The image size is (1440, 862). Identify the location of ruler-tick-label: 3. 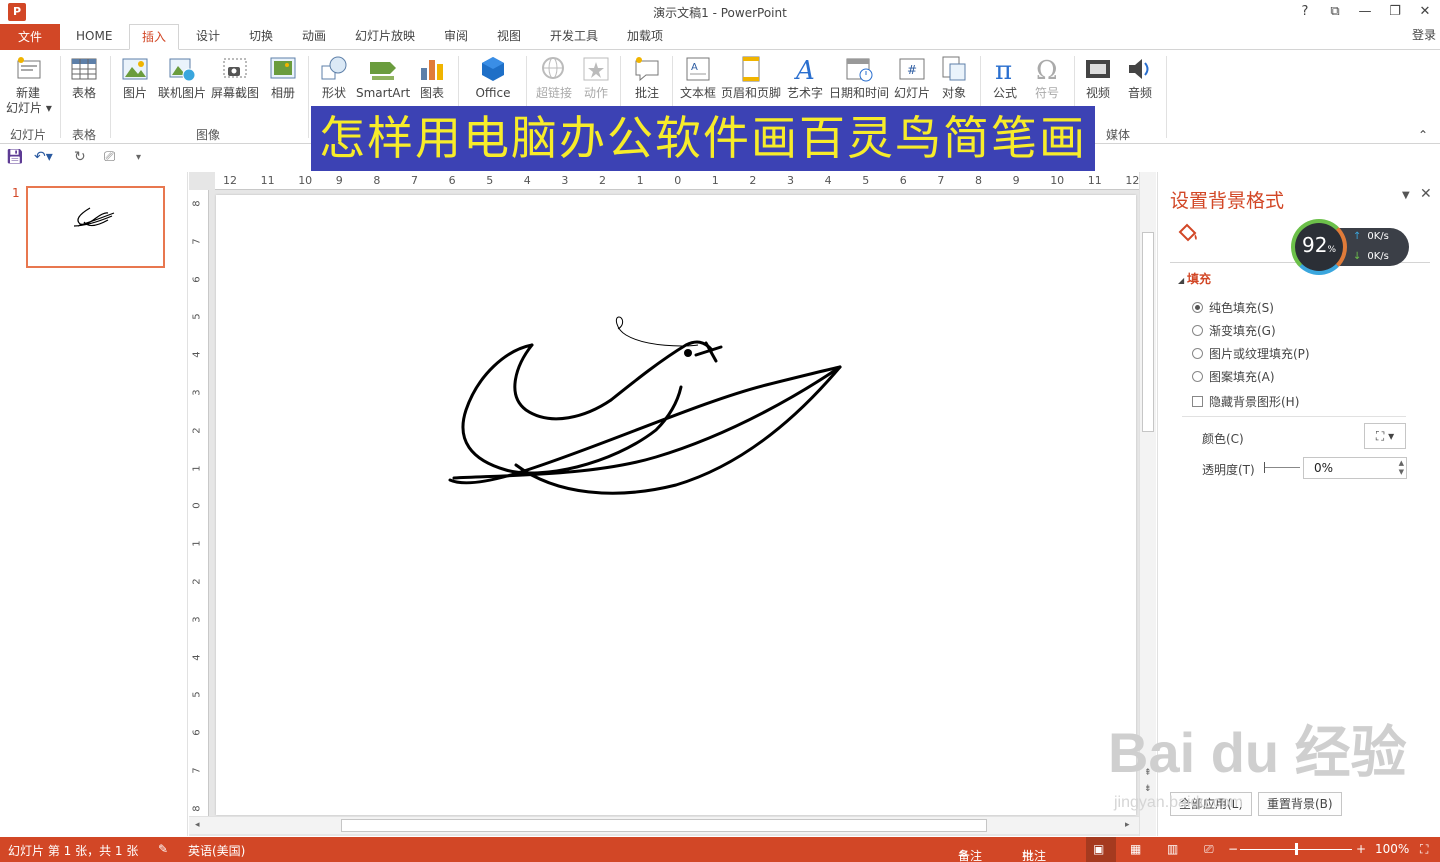
(197, 619).